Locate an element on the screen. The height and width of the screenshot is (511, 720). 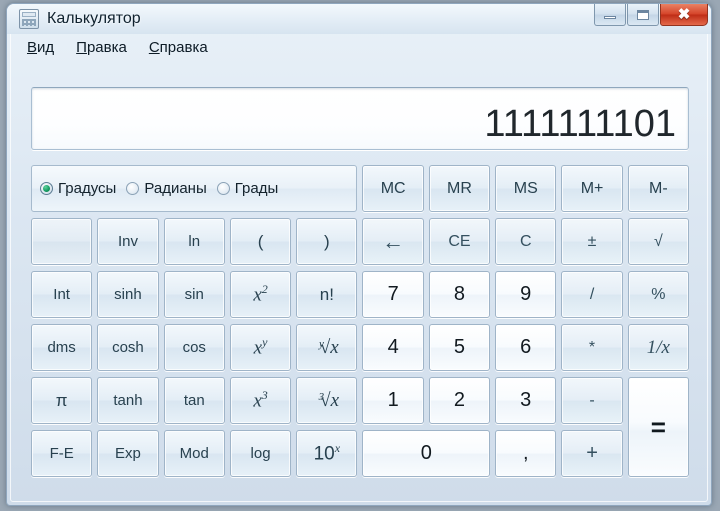
radio-radians-dot is located at coordinates (133, 188).